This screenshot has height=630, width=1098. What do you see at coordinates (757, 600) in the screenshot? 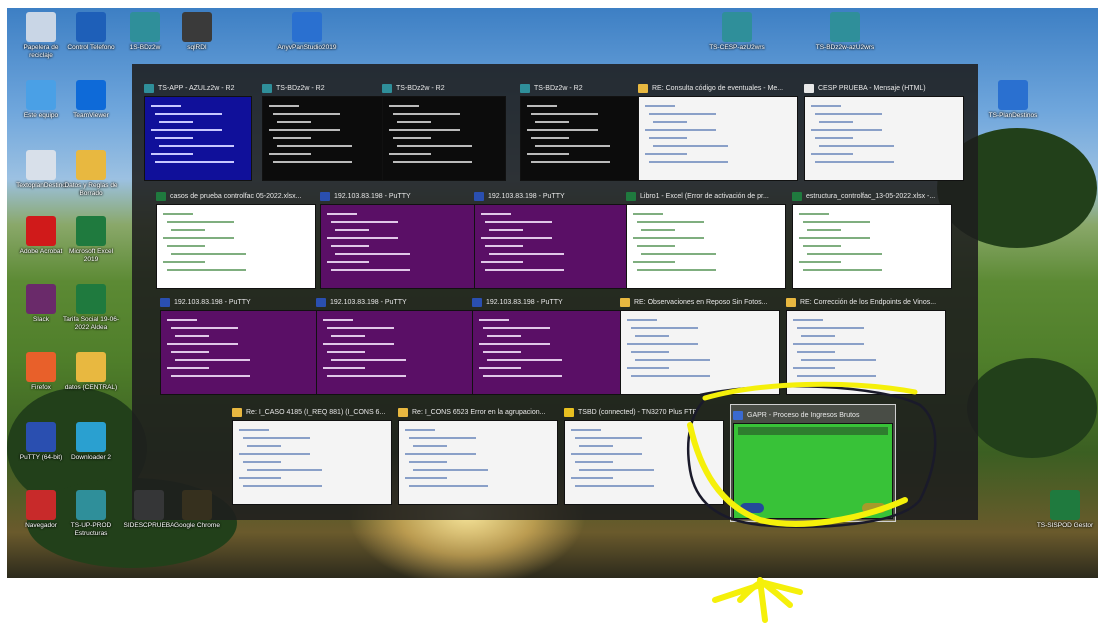
I see `annotation-yellow-arrow` at bounding box center [757, 600].